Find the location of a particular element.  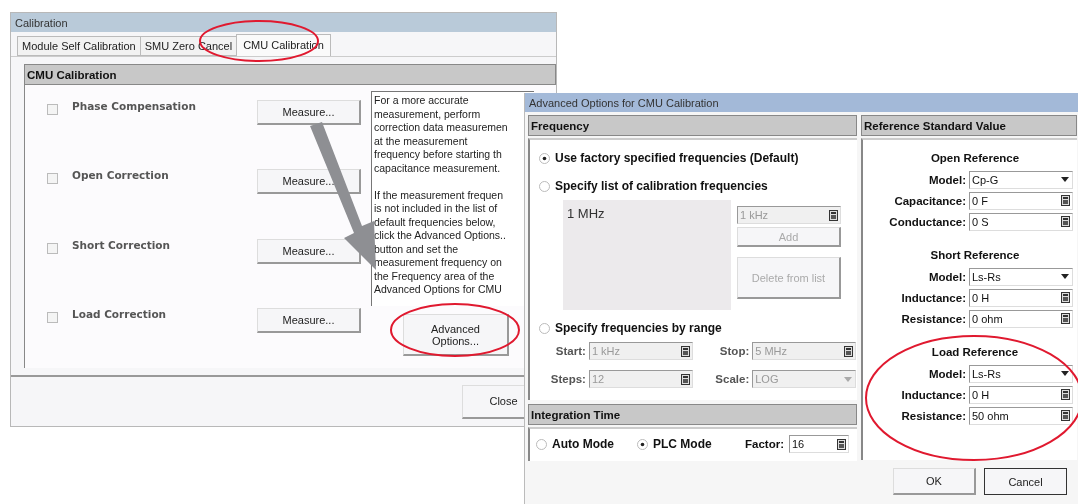

input-field: 50 ohm is located at coordinates (1021, 415).